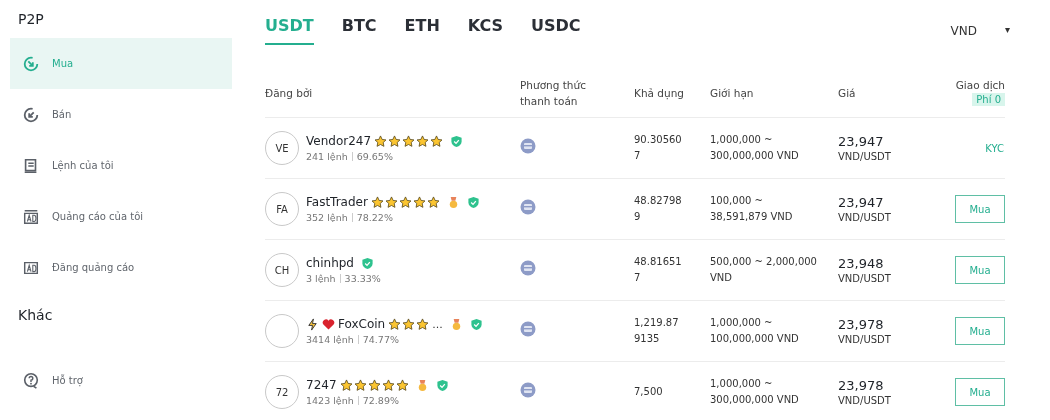 The image size is (1050, 420). Describe the element at coordinates (659, 92) in the screenshot. I see `column-header: Khả dụng` at that location.